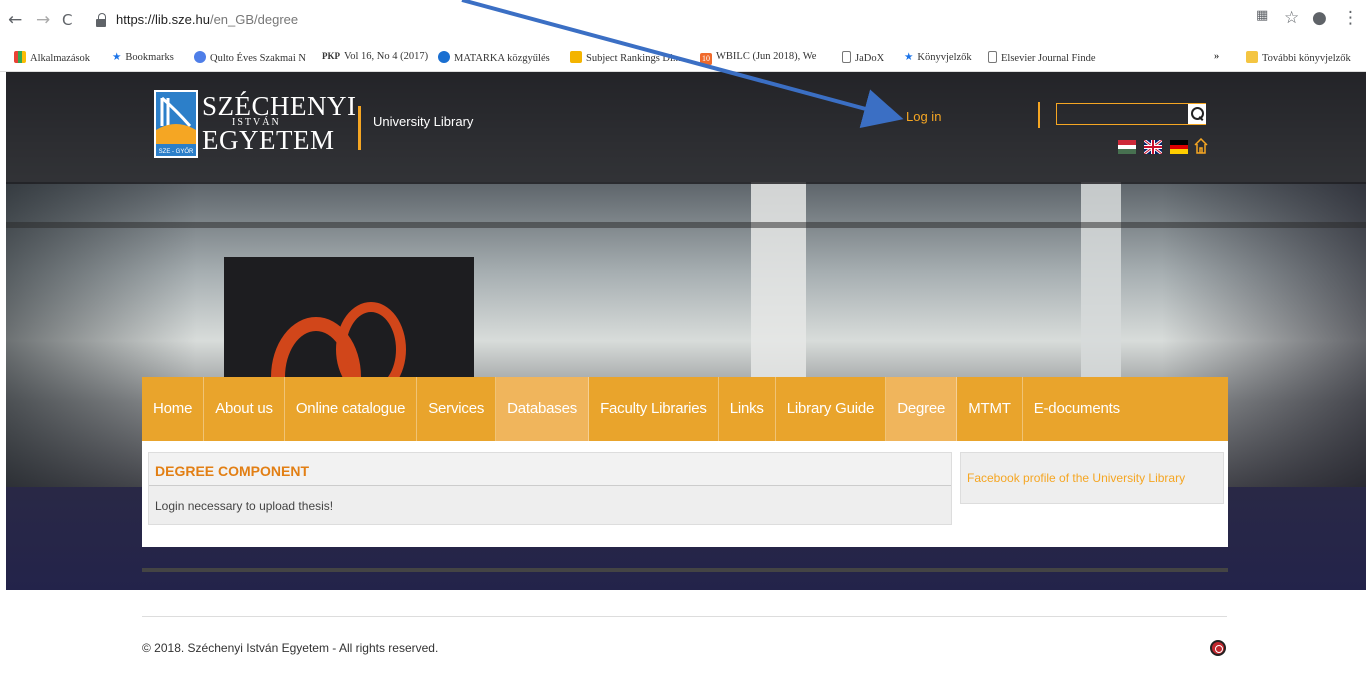  What do you see at coordinates (576, 57) in the screenshot?
I see `rankings-icon` at bounding box center [576, 57].